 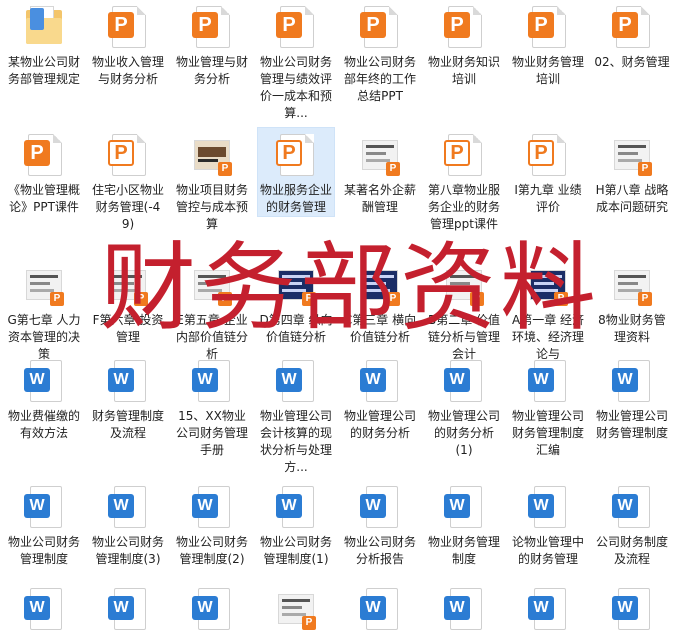 I want to click on file-item: W 物业公司财务管理制度(2), so click(x=212, y=524).